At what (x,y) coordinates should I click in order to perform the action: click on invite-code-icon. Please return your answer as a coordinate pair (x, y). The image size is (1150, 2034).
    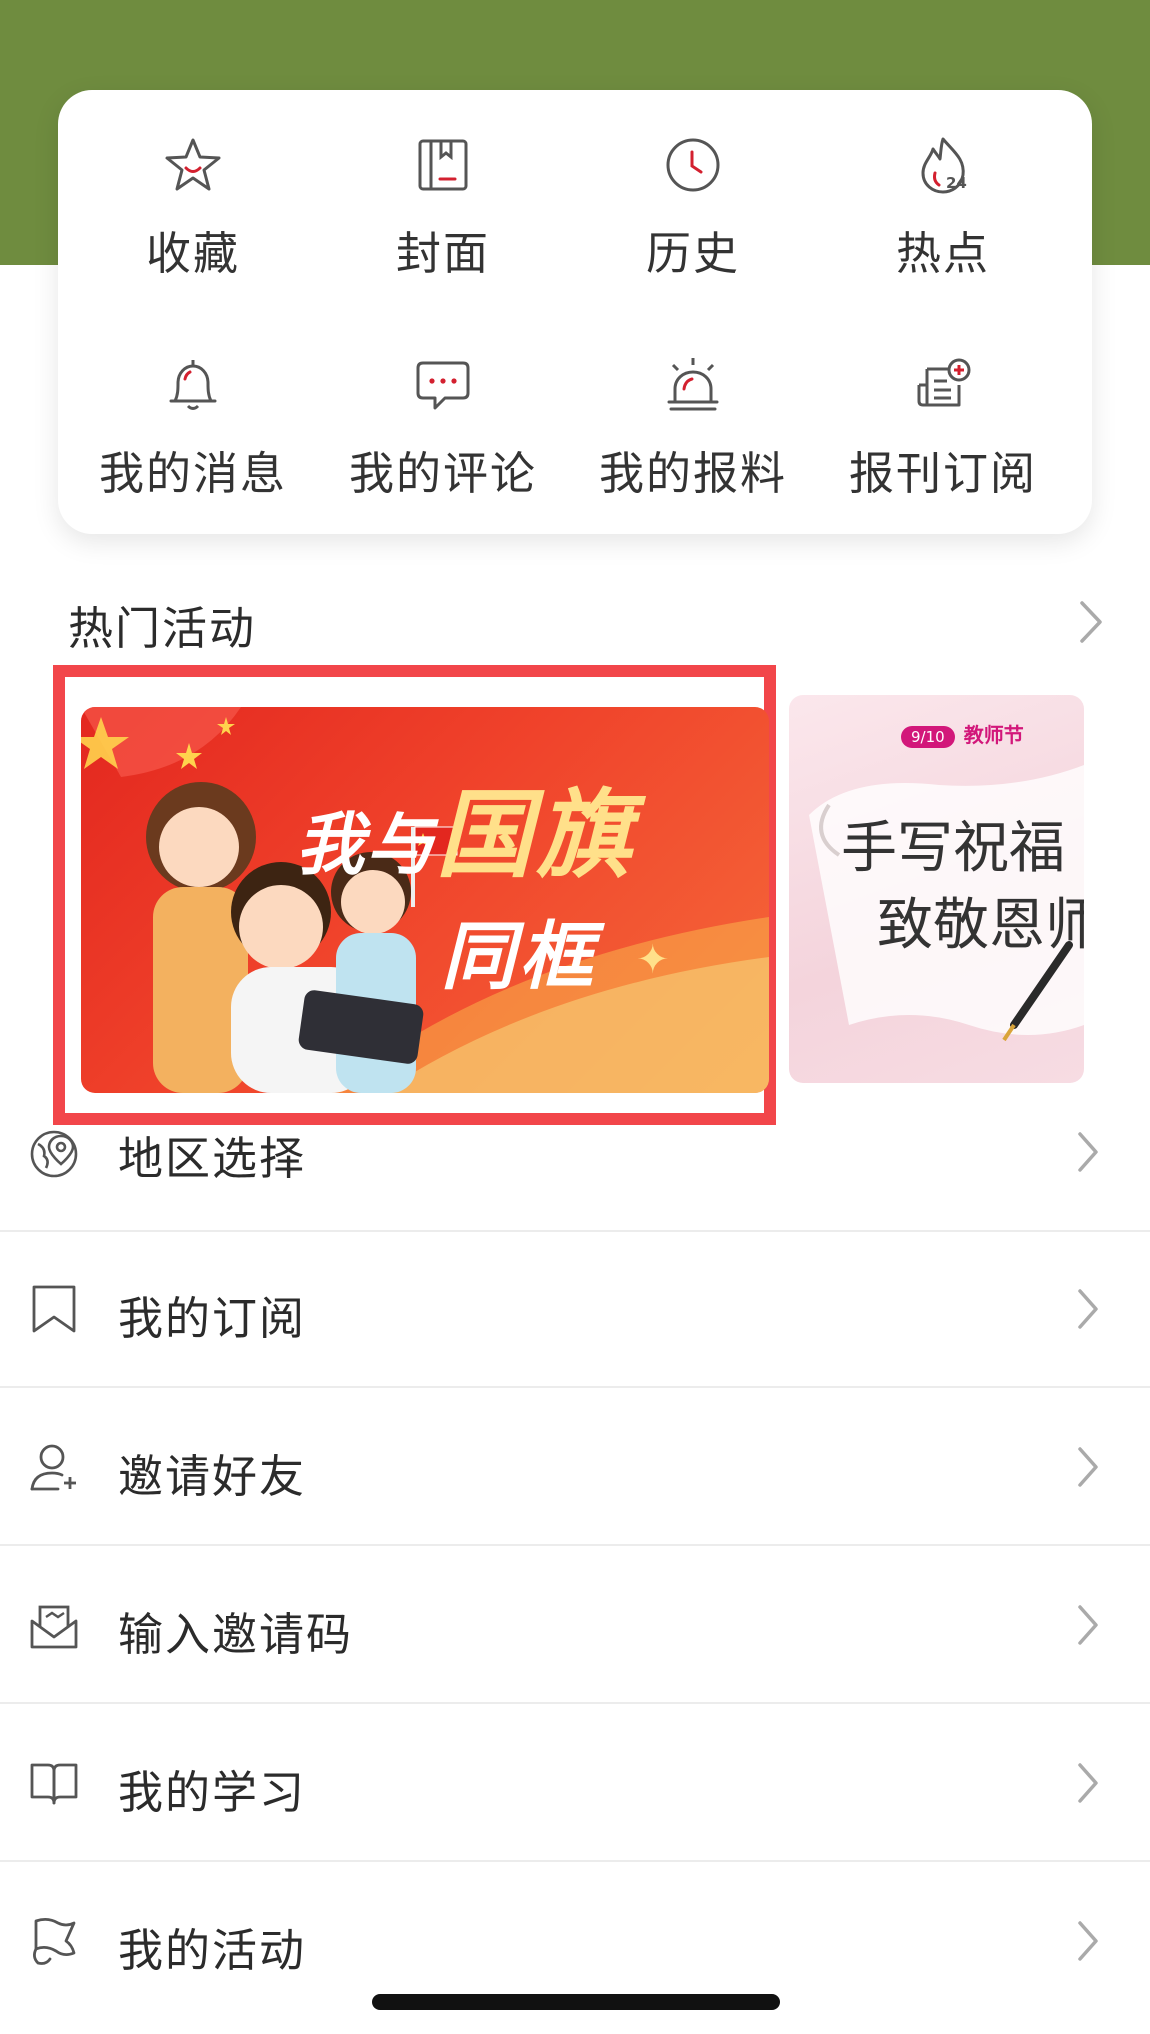
    Looking at the image, I should click on (54, 1625).